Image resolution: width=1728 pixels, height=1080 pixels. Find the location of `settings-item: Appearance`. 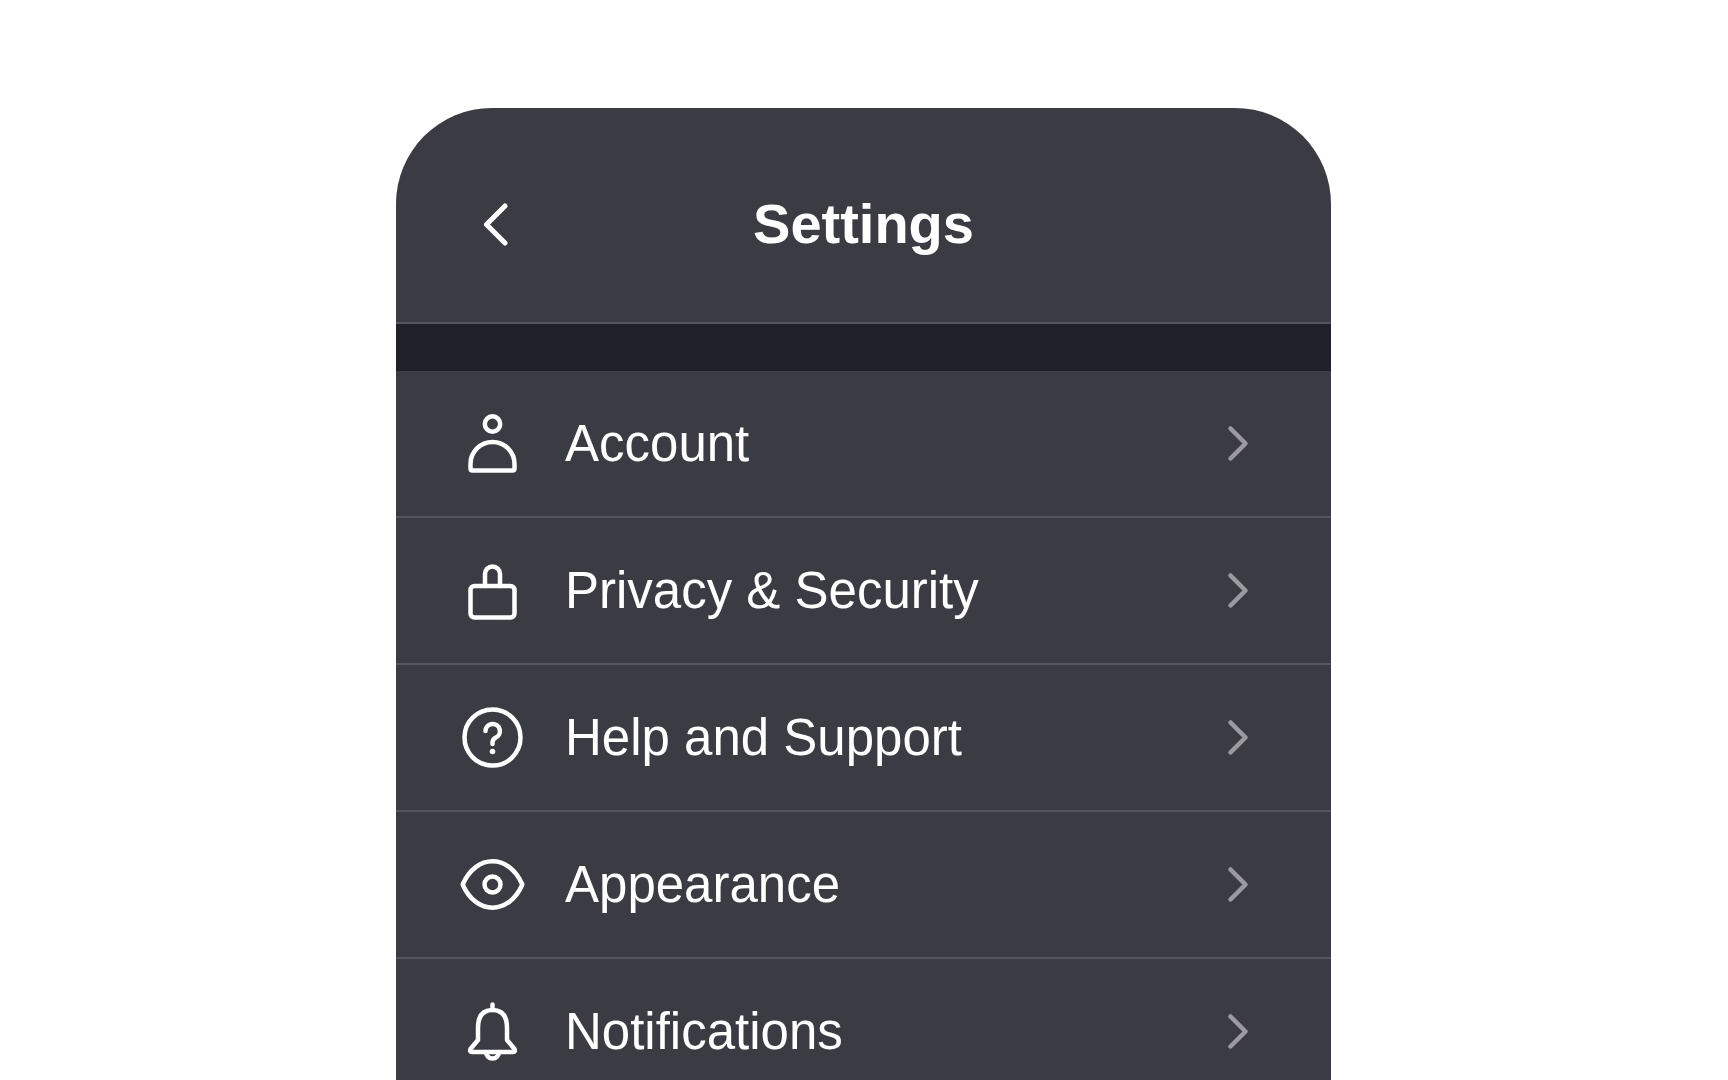

settings-item: Appearance is located at coordinates (863, 885).